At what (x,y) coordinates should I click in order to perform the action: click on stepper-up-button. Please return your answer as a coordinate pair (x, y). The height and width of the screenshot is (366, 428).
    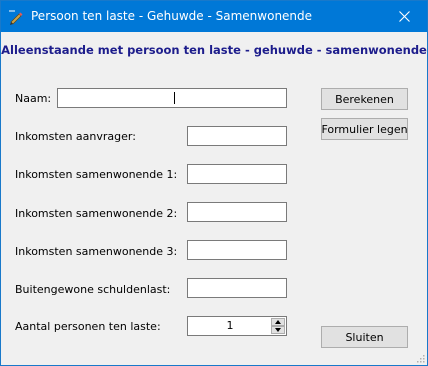
    Looking at the image, I should click on (278, 322).